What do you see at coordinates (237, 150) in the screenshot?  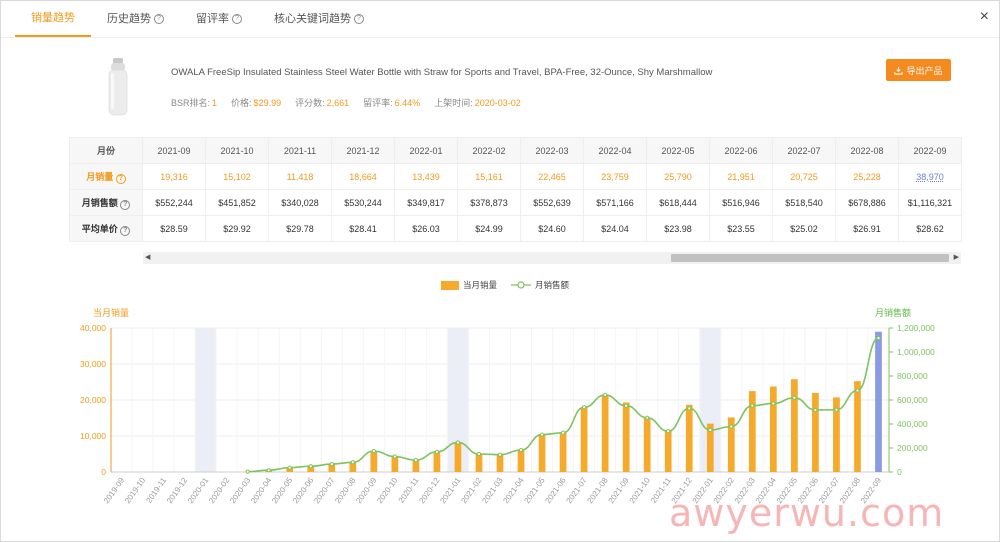 I see `month-header: 2021-10` at bounding box center [237, 150].